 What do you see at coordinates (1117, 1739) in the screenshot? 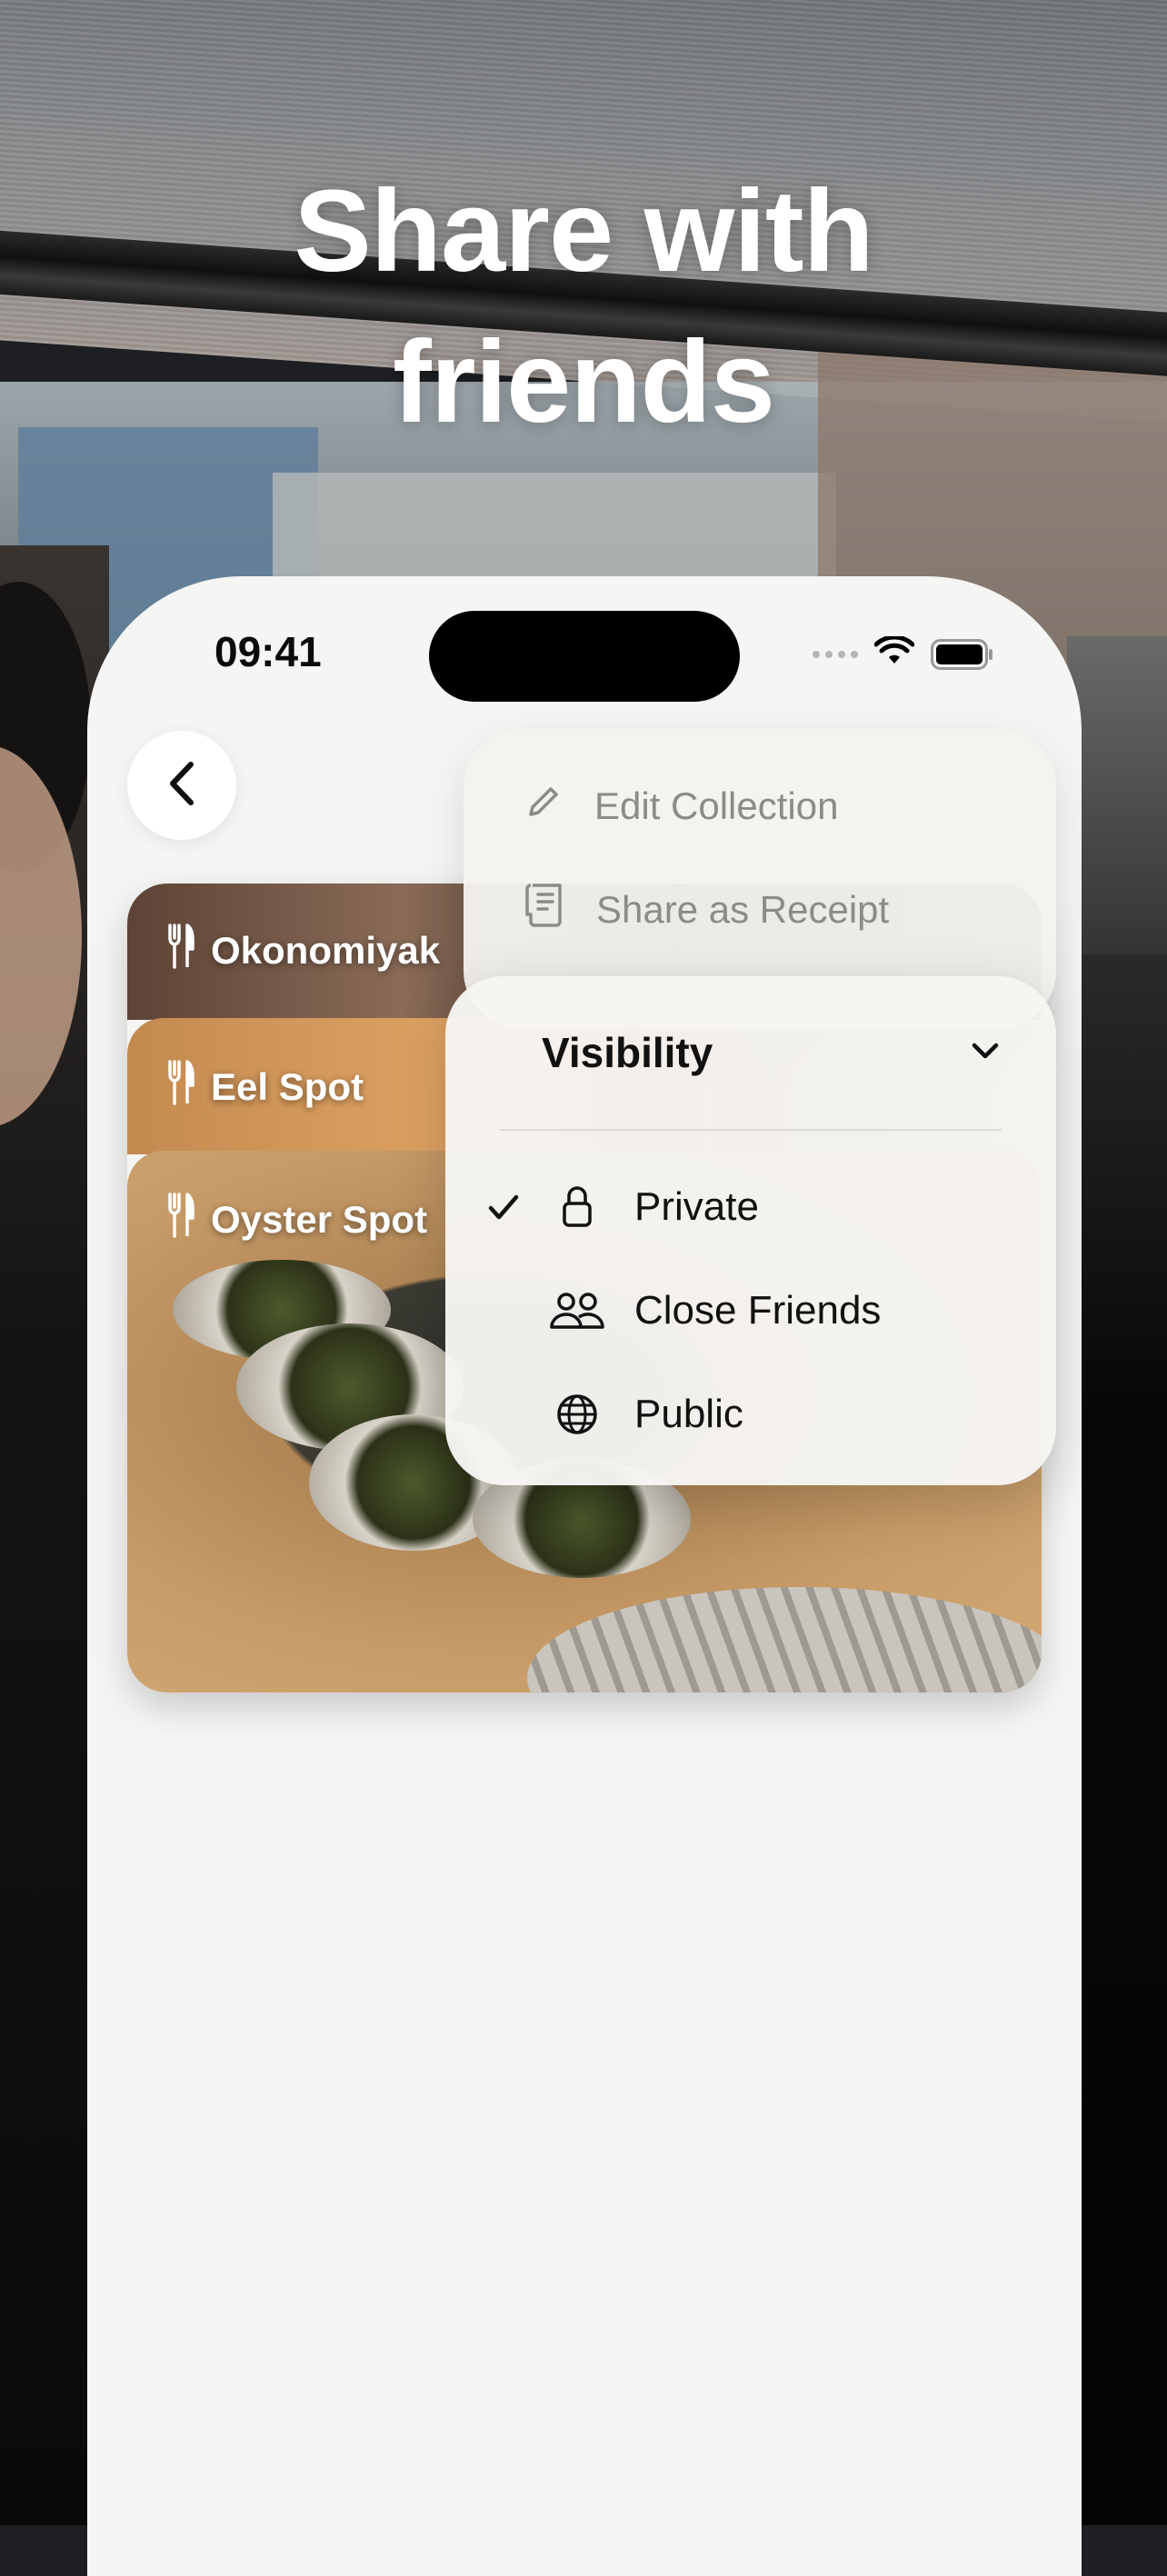
I see `background-shadow-right` at bounding box center [1117, 1739].